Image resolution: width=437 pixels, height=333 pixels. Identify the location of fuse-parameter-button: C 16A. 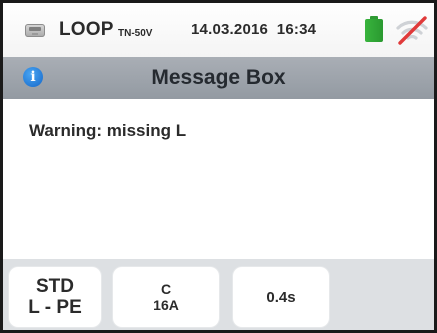
(166, 297).